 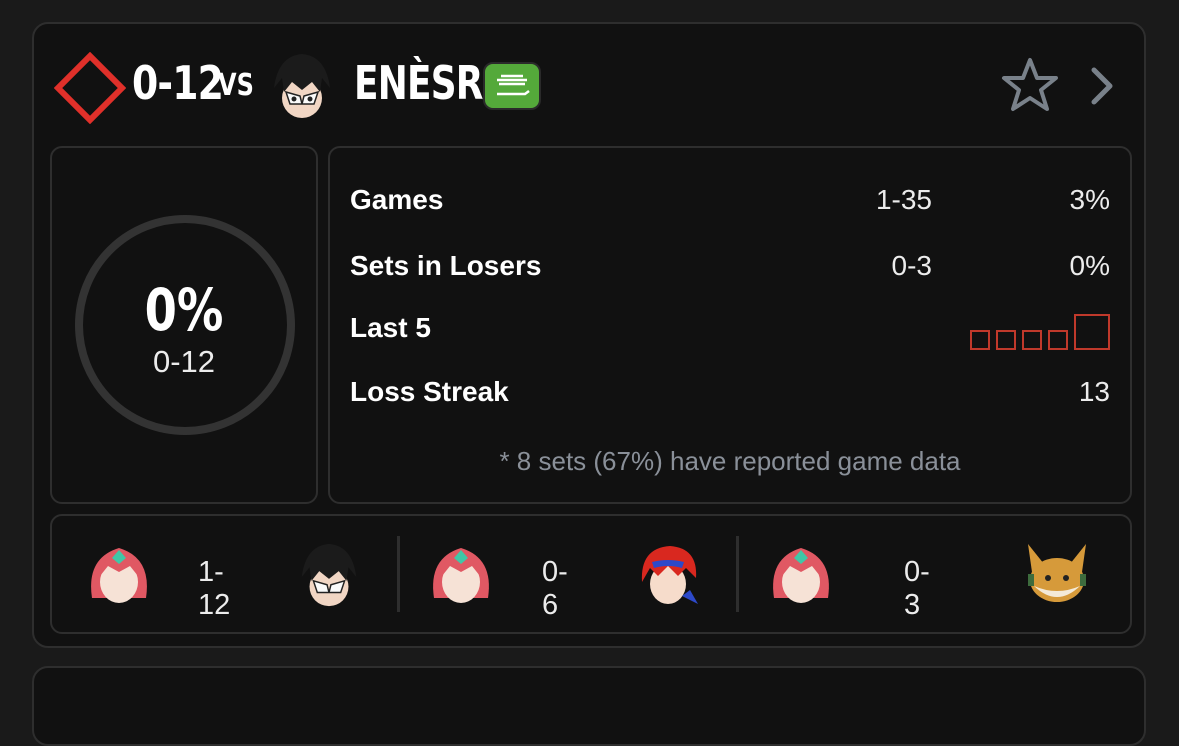 What do you see at coordinates (1030, 85) in the screenshot?
I see `star-outline-icon` at bounding box center [1030, 85].